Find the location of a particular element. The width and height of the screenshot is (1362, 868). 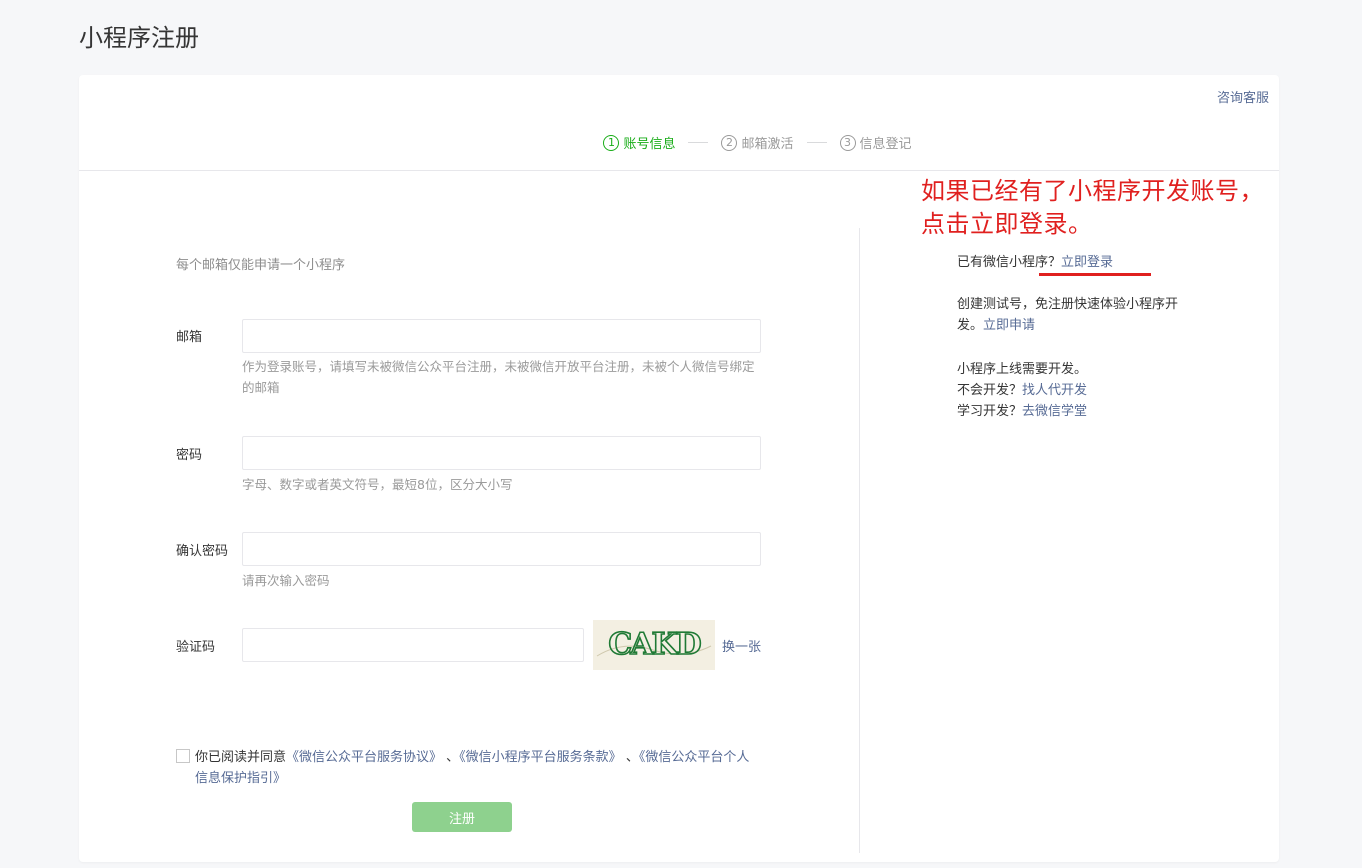

login-prompt: 已有微信小程序？立即登录 is located at coordinates (1035, 262).